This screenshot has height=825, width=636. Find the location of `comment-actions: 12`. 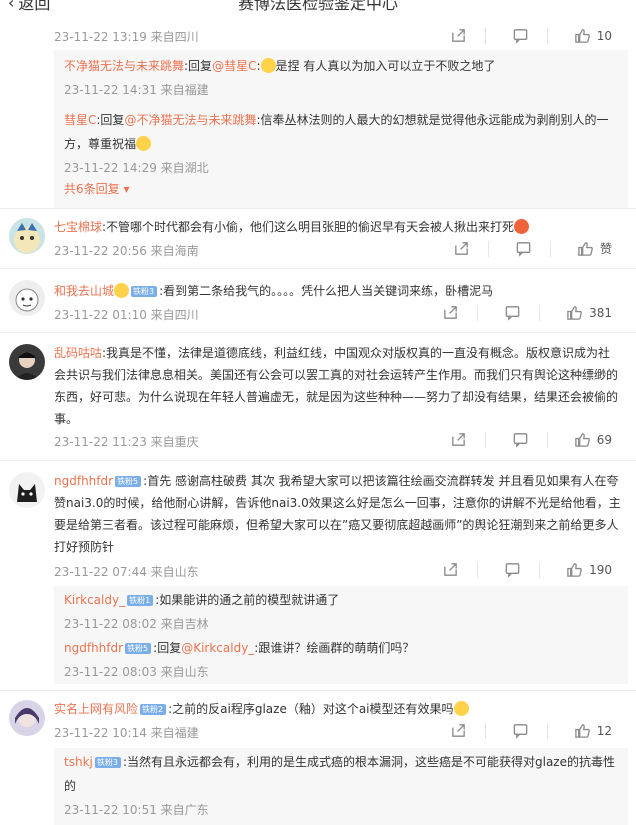

comment-actions: 12 is located at coordinates (518, 730).